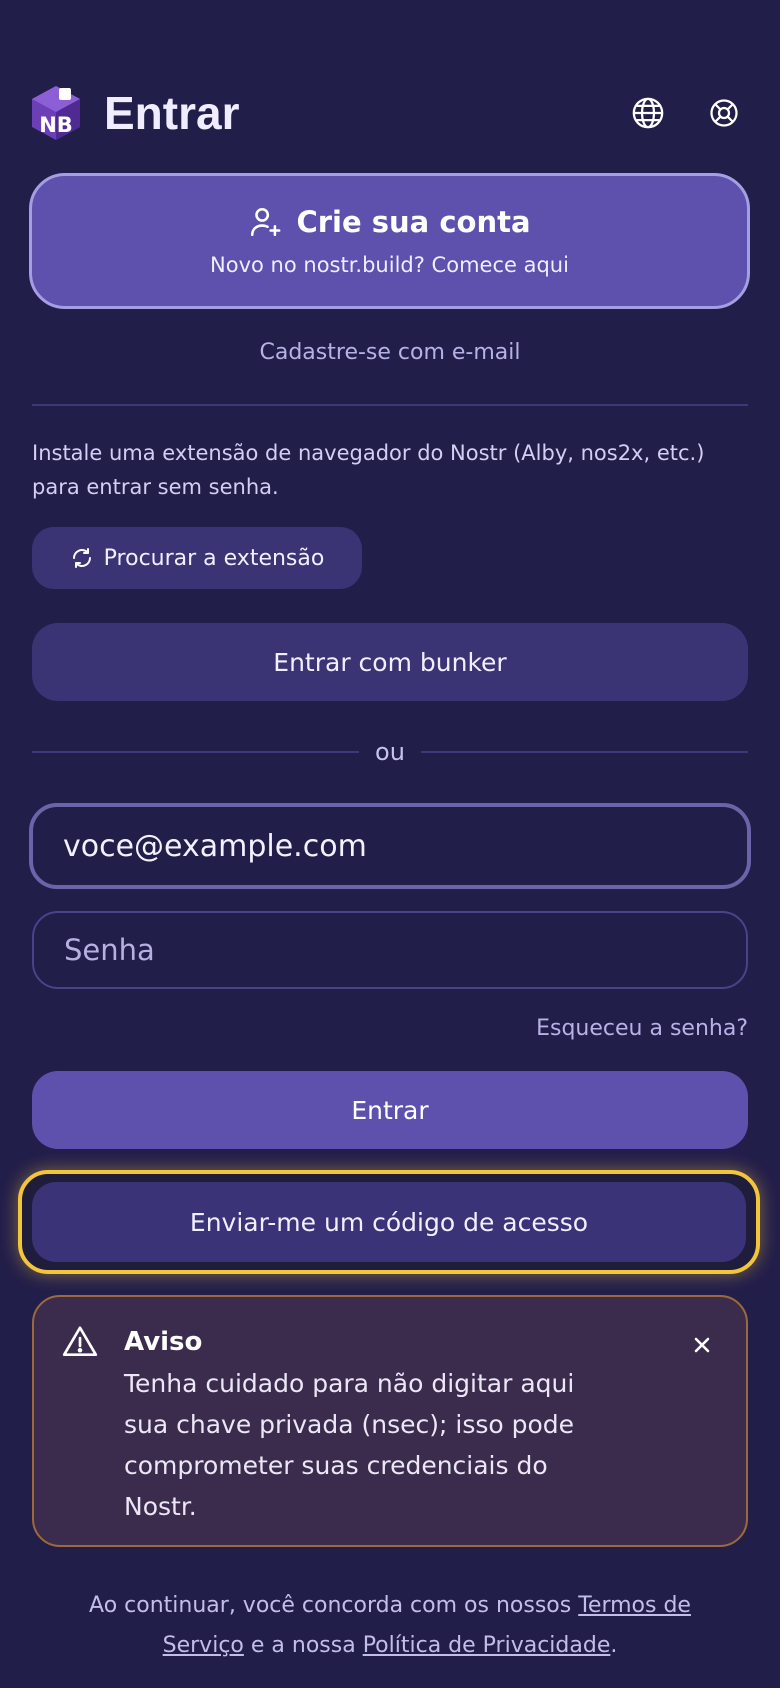 The width and height of the screenshot is (780, 1688). I want to click on or-separator: ou, so click(390, 752).